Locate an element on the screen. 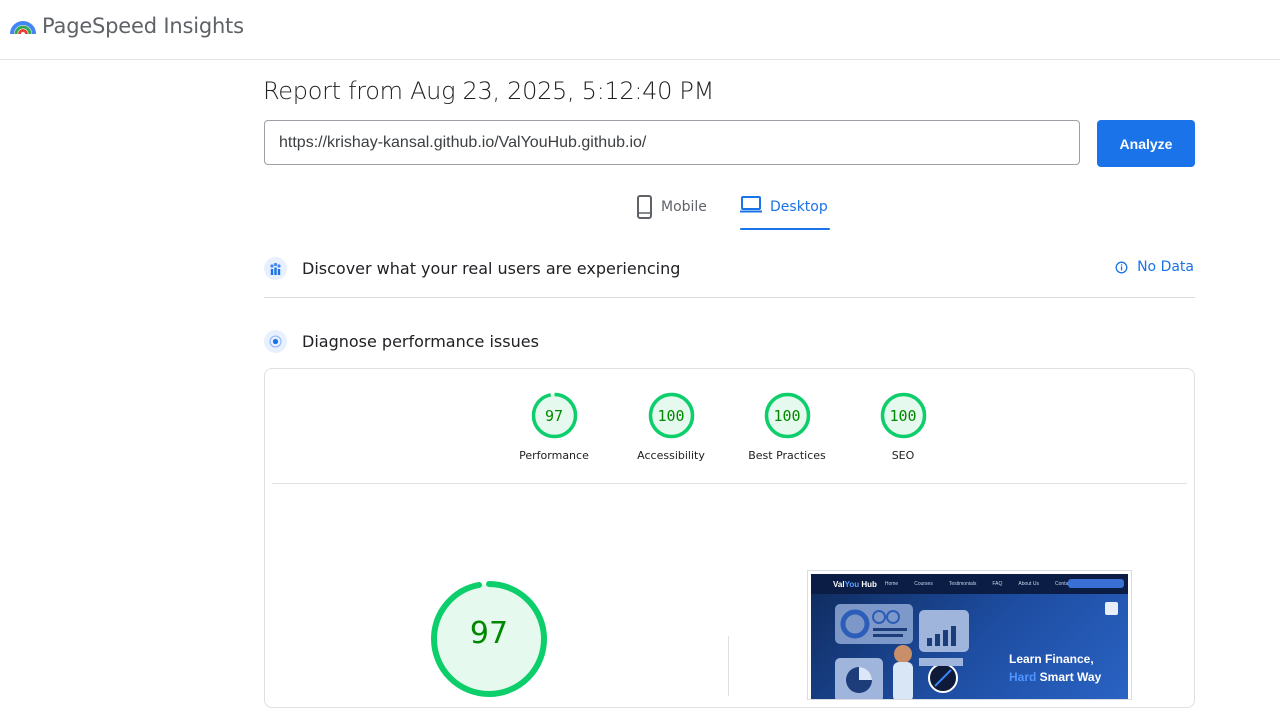 The width and height of the screenshot is (1280, 708). laptop-icon is located at coordinates (751, 204).